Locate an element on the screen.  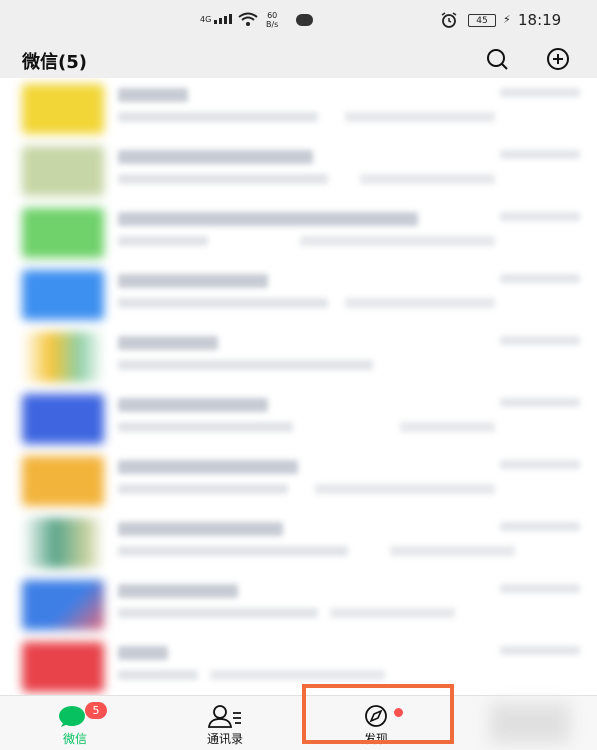
signal-icon: 4G is located at coordinates (216, 19).